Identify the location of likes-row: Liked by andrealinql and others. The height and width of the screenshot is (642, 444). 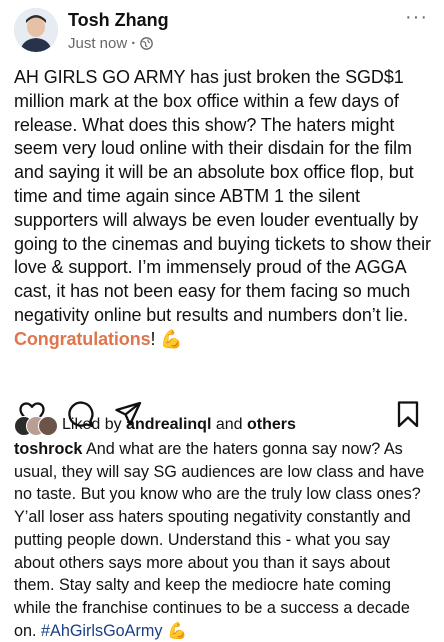
(224, 426).